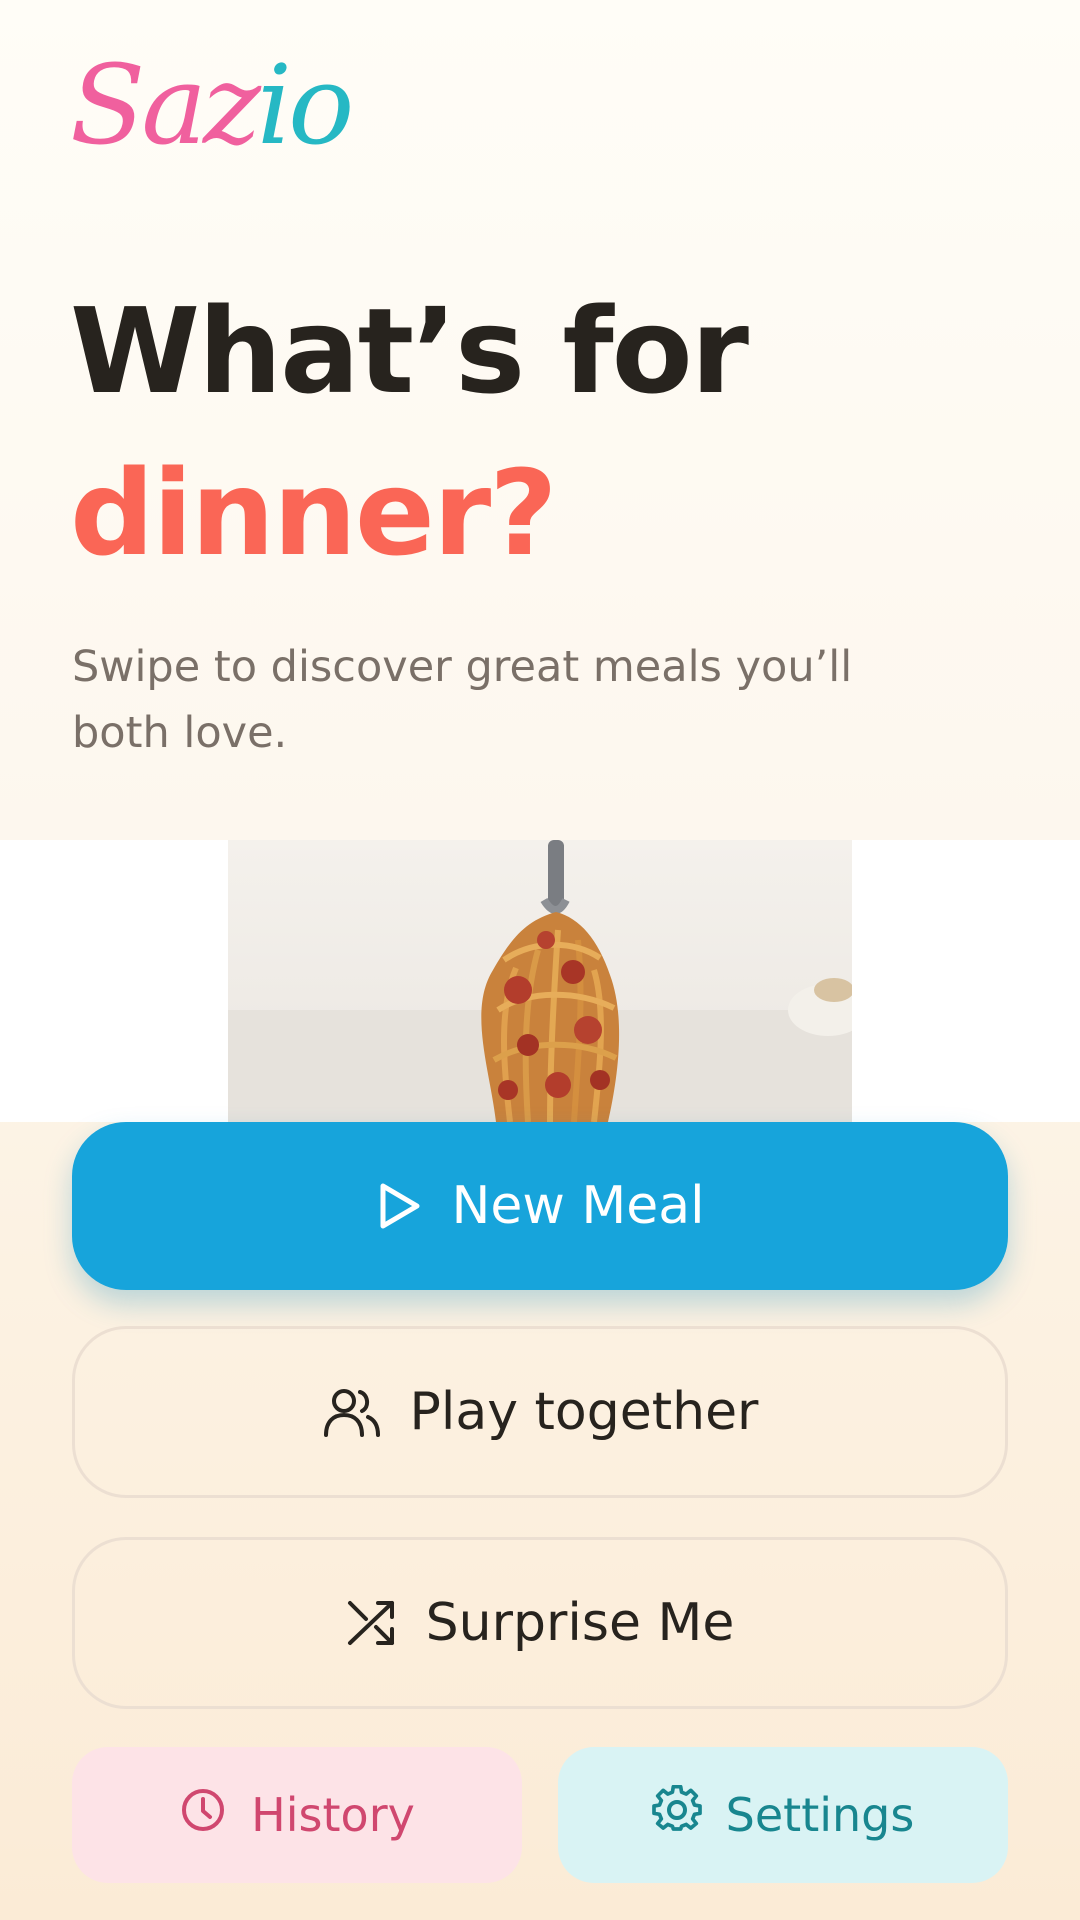 The image size is (1080, 1920). I want to click on spaghetti-fork-image, so click(540, 981).